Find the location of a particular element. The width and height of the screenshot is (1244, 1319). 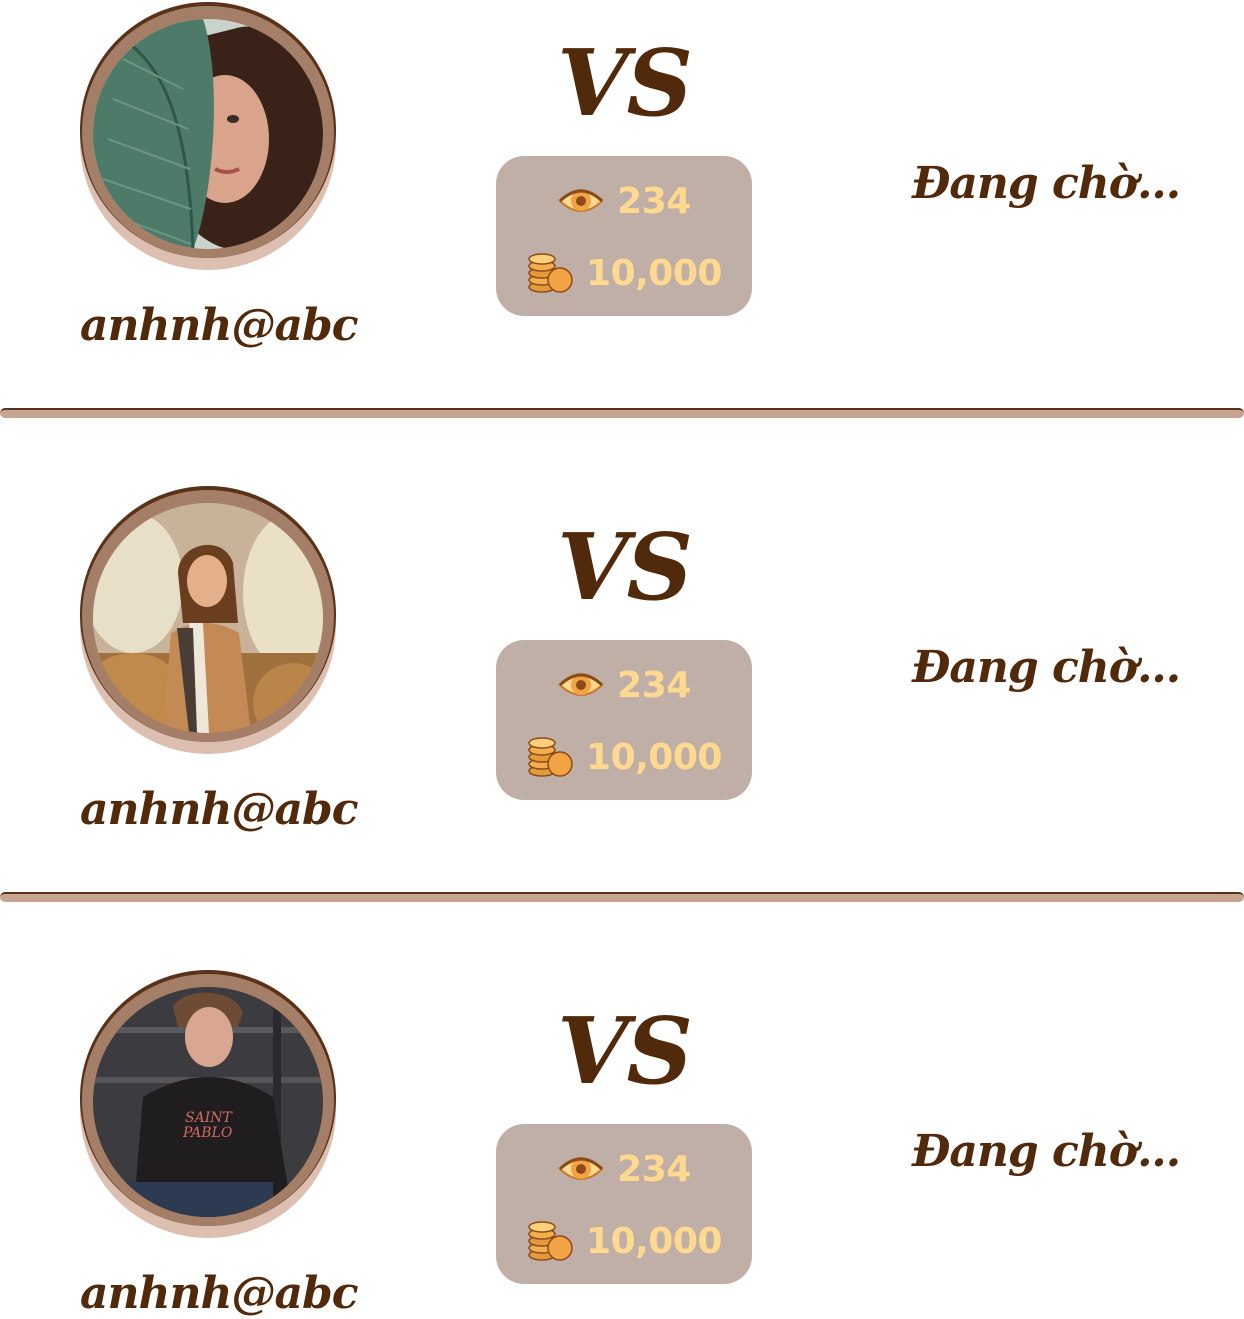

player-avatar: SAINT PABLO is located at coordinates (208, 1104).